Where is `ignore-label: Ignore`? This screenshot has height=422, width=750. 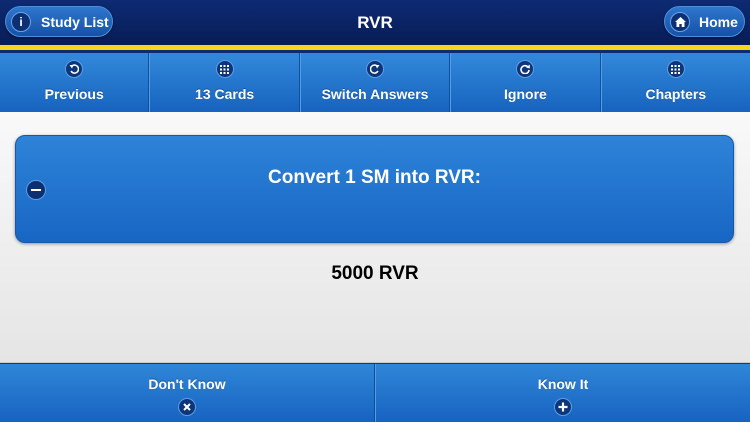 ignore-label: Ignore is located at coordinates (525, 94).